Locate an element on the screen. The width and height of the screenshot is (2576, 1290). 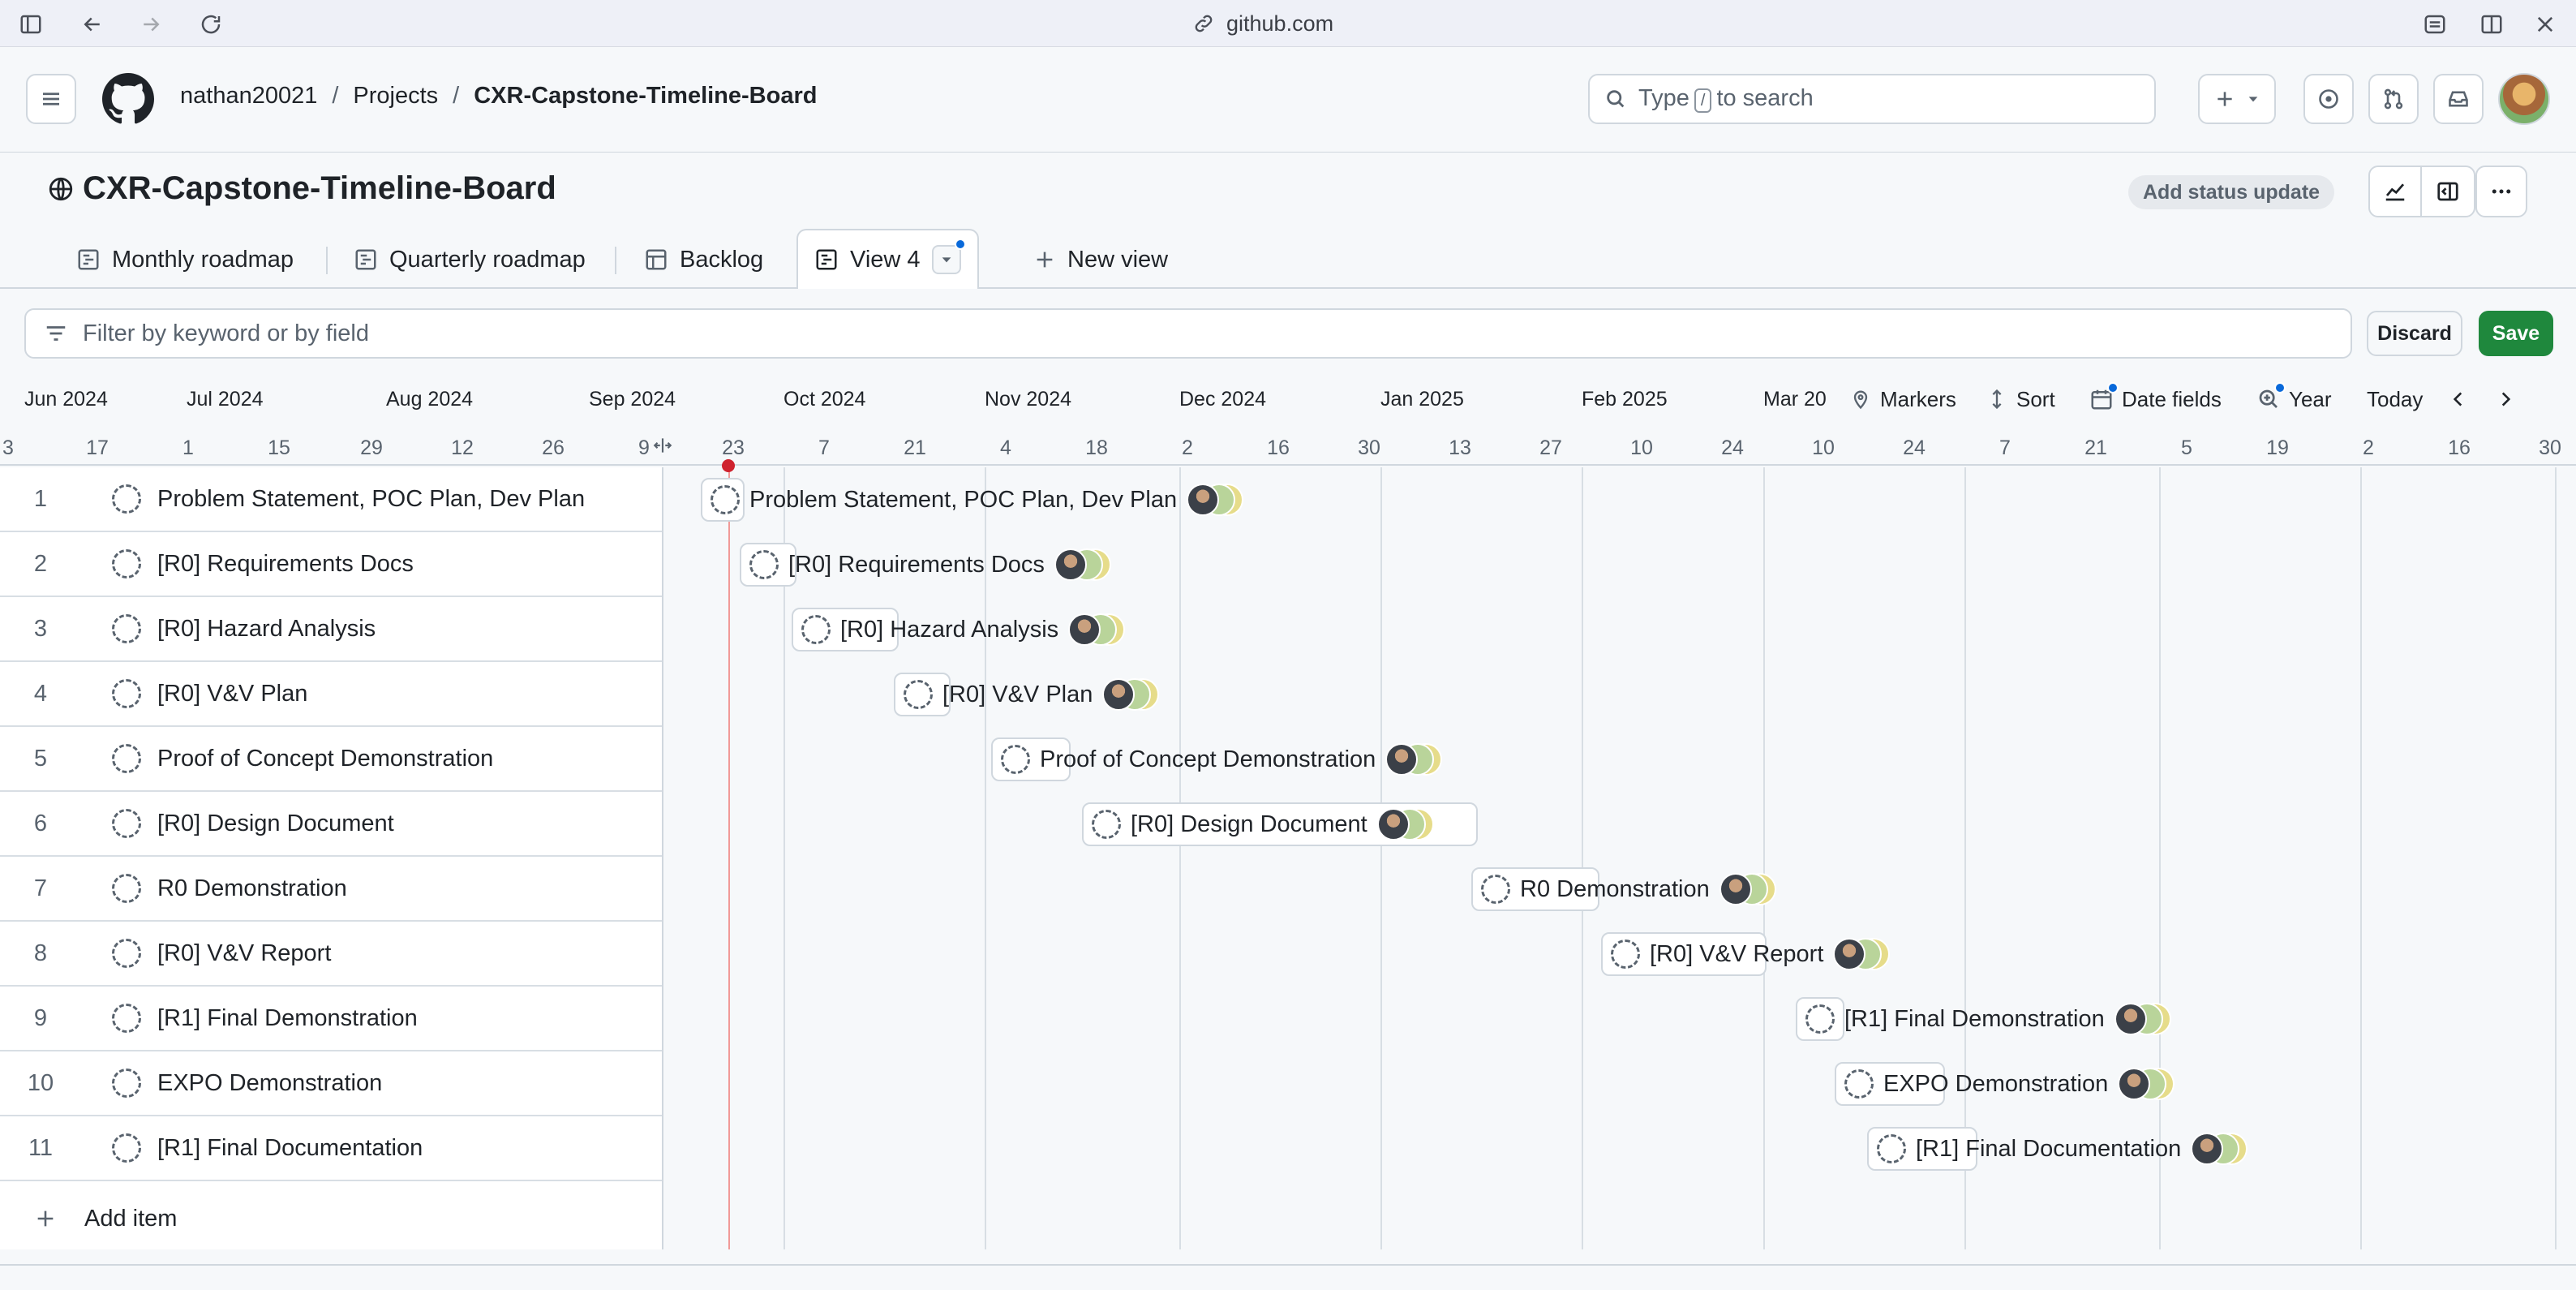
day-label: 4 is located at coordinates (1005, 447).